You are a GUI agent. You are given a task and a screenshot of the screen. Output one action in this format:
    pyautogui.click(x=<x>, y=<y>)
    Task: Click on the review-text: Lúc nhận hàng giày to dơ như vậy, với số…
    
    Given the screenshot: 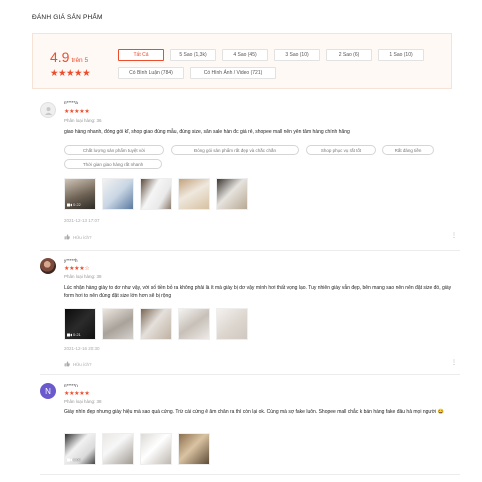 What is the action you would take?
    pyautogui.click(x=258, y=292)
    